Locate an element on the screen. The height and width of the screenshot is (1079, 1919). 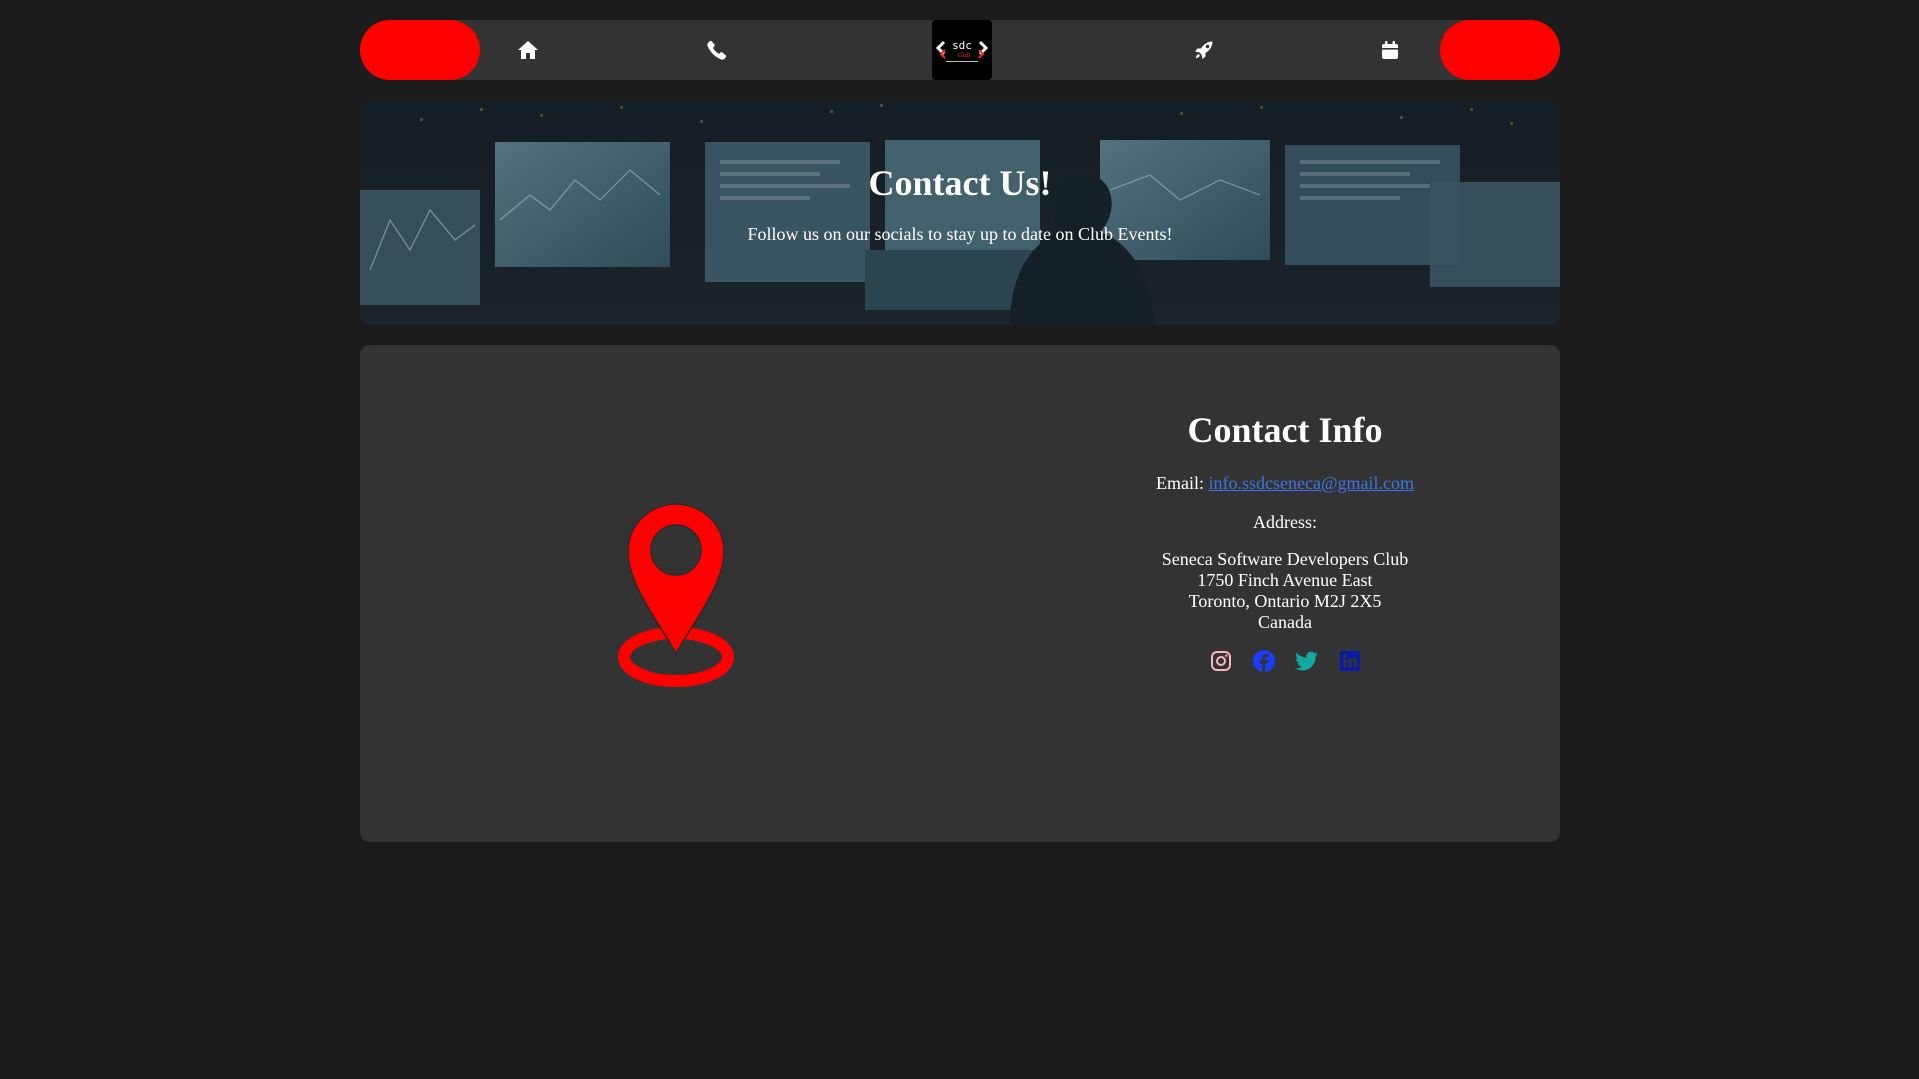
svg-text: club is located at coordinates (964, 55).